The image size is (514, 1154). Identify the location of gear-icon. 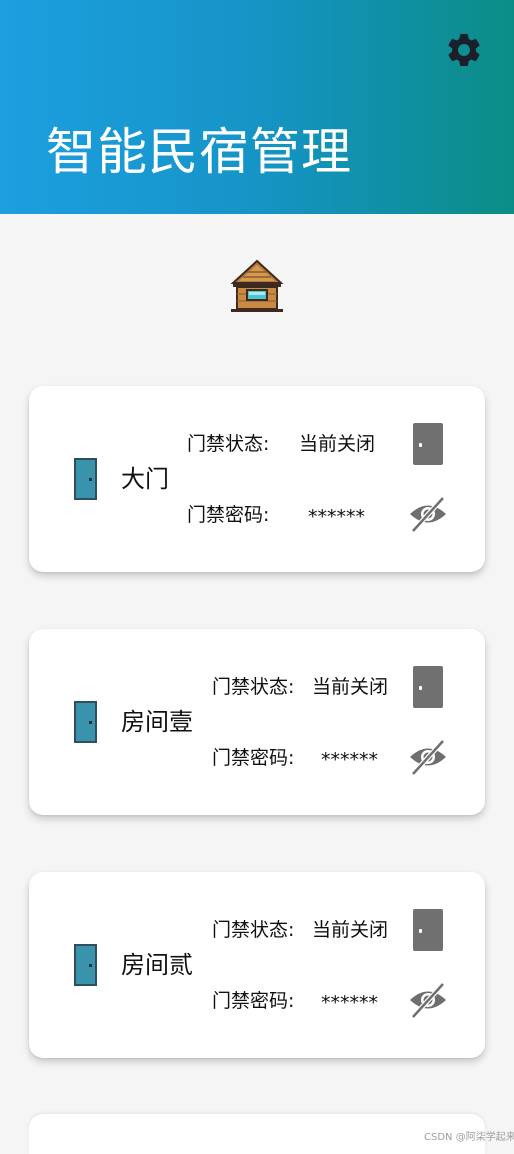
(464, 49).